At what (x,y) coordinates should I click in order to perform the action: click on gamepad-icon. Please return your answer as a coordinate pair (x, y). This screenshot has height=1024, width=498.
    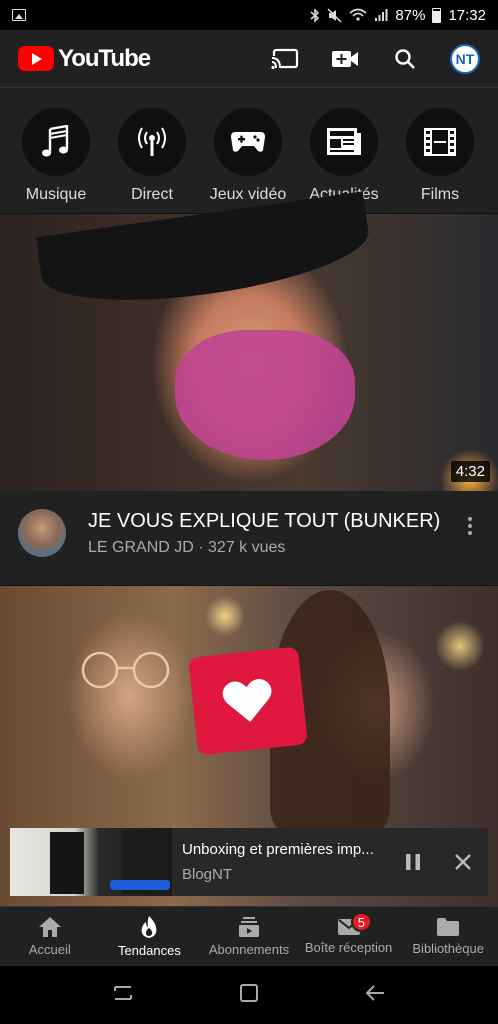
    Looking at the image, I should click on (248, 142).